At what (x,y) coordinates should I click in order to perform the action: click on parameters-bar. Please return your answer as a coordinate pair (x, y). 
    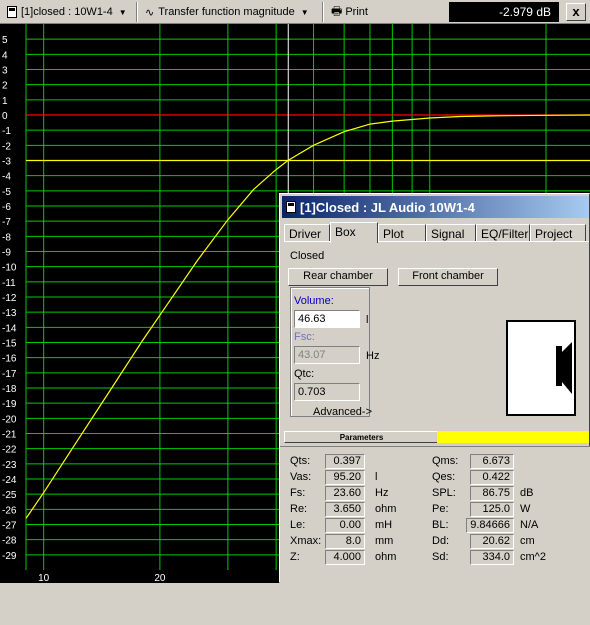
    Looking at the image, I should click on (513, 437).